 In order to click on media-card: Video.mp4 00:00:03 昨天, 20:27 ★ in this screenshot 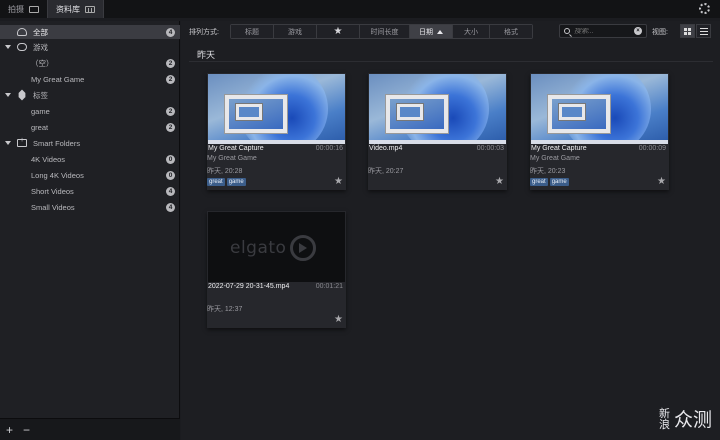, I will do `click(437, 131)`.